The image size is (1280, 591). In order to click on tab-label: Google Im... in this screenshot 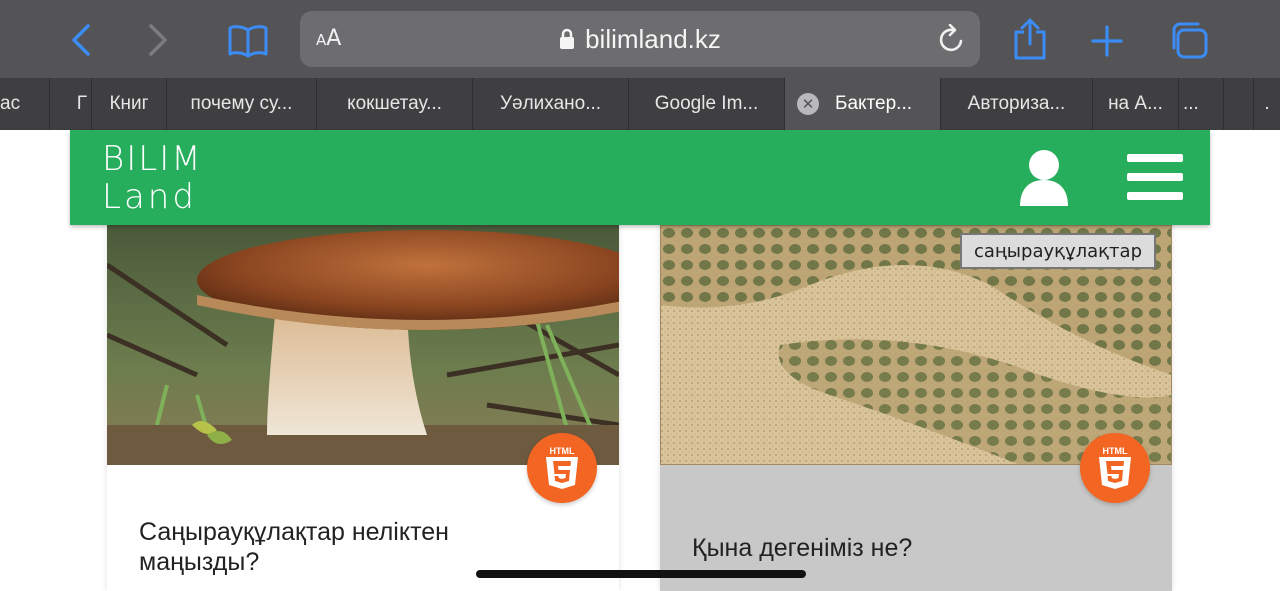, I will do `click(706, 103)`.